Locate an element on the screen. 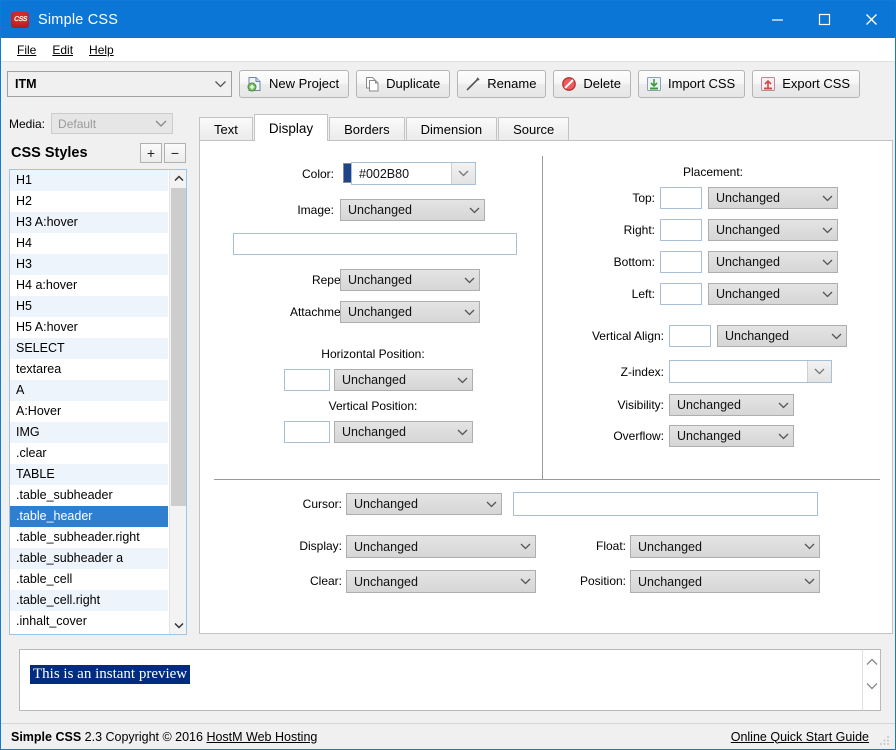 This screenshot has width=896, height=750. preview-scrollbar is located at coordinates (871, 680).